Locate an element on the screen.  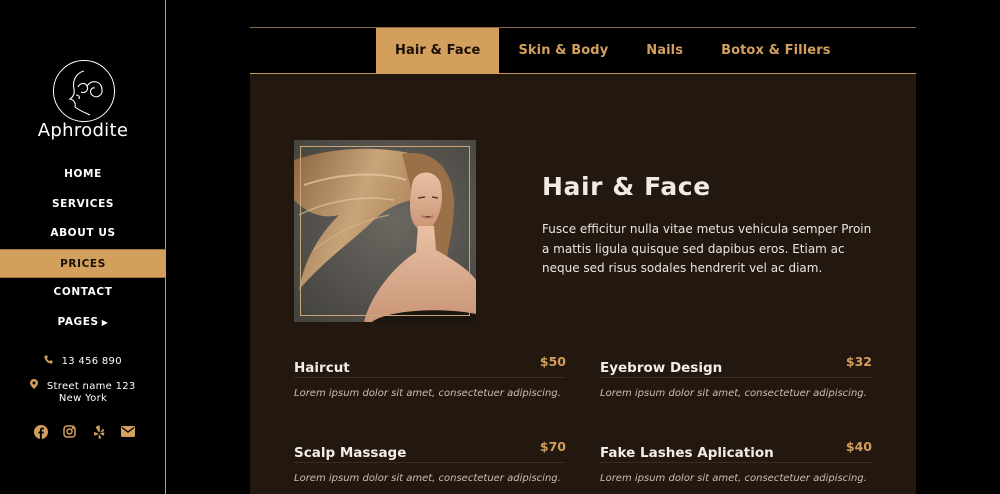
chevron-right-icon: ▶ is located at coordinates (105, 322).